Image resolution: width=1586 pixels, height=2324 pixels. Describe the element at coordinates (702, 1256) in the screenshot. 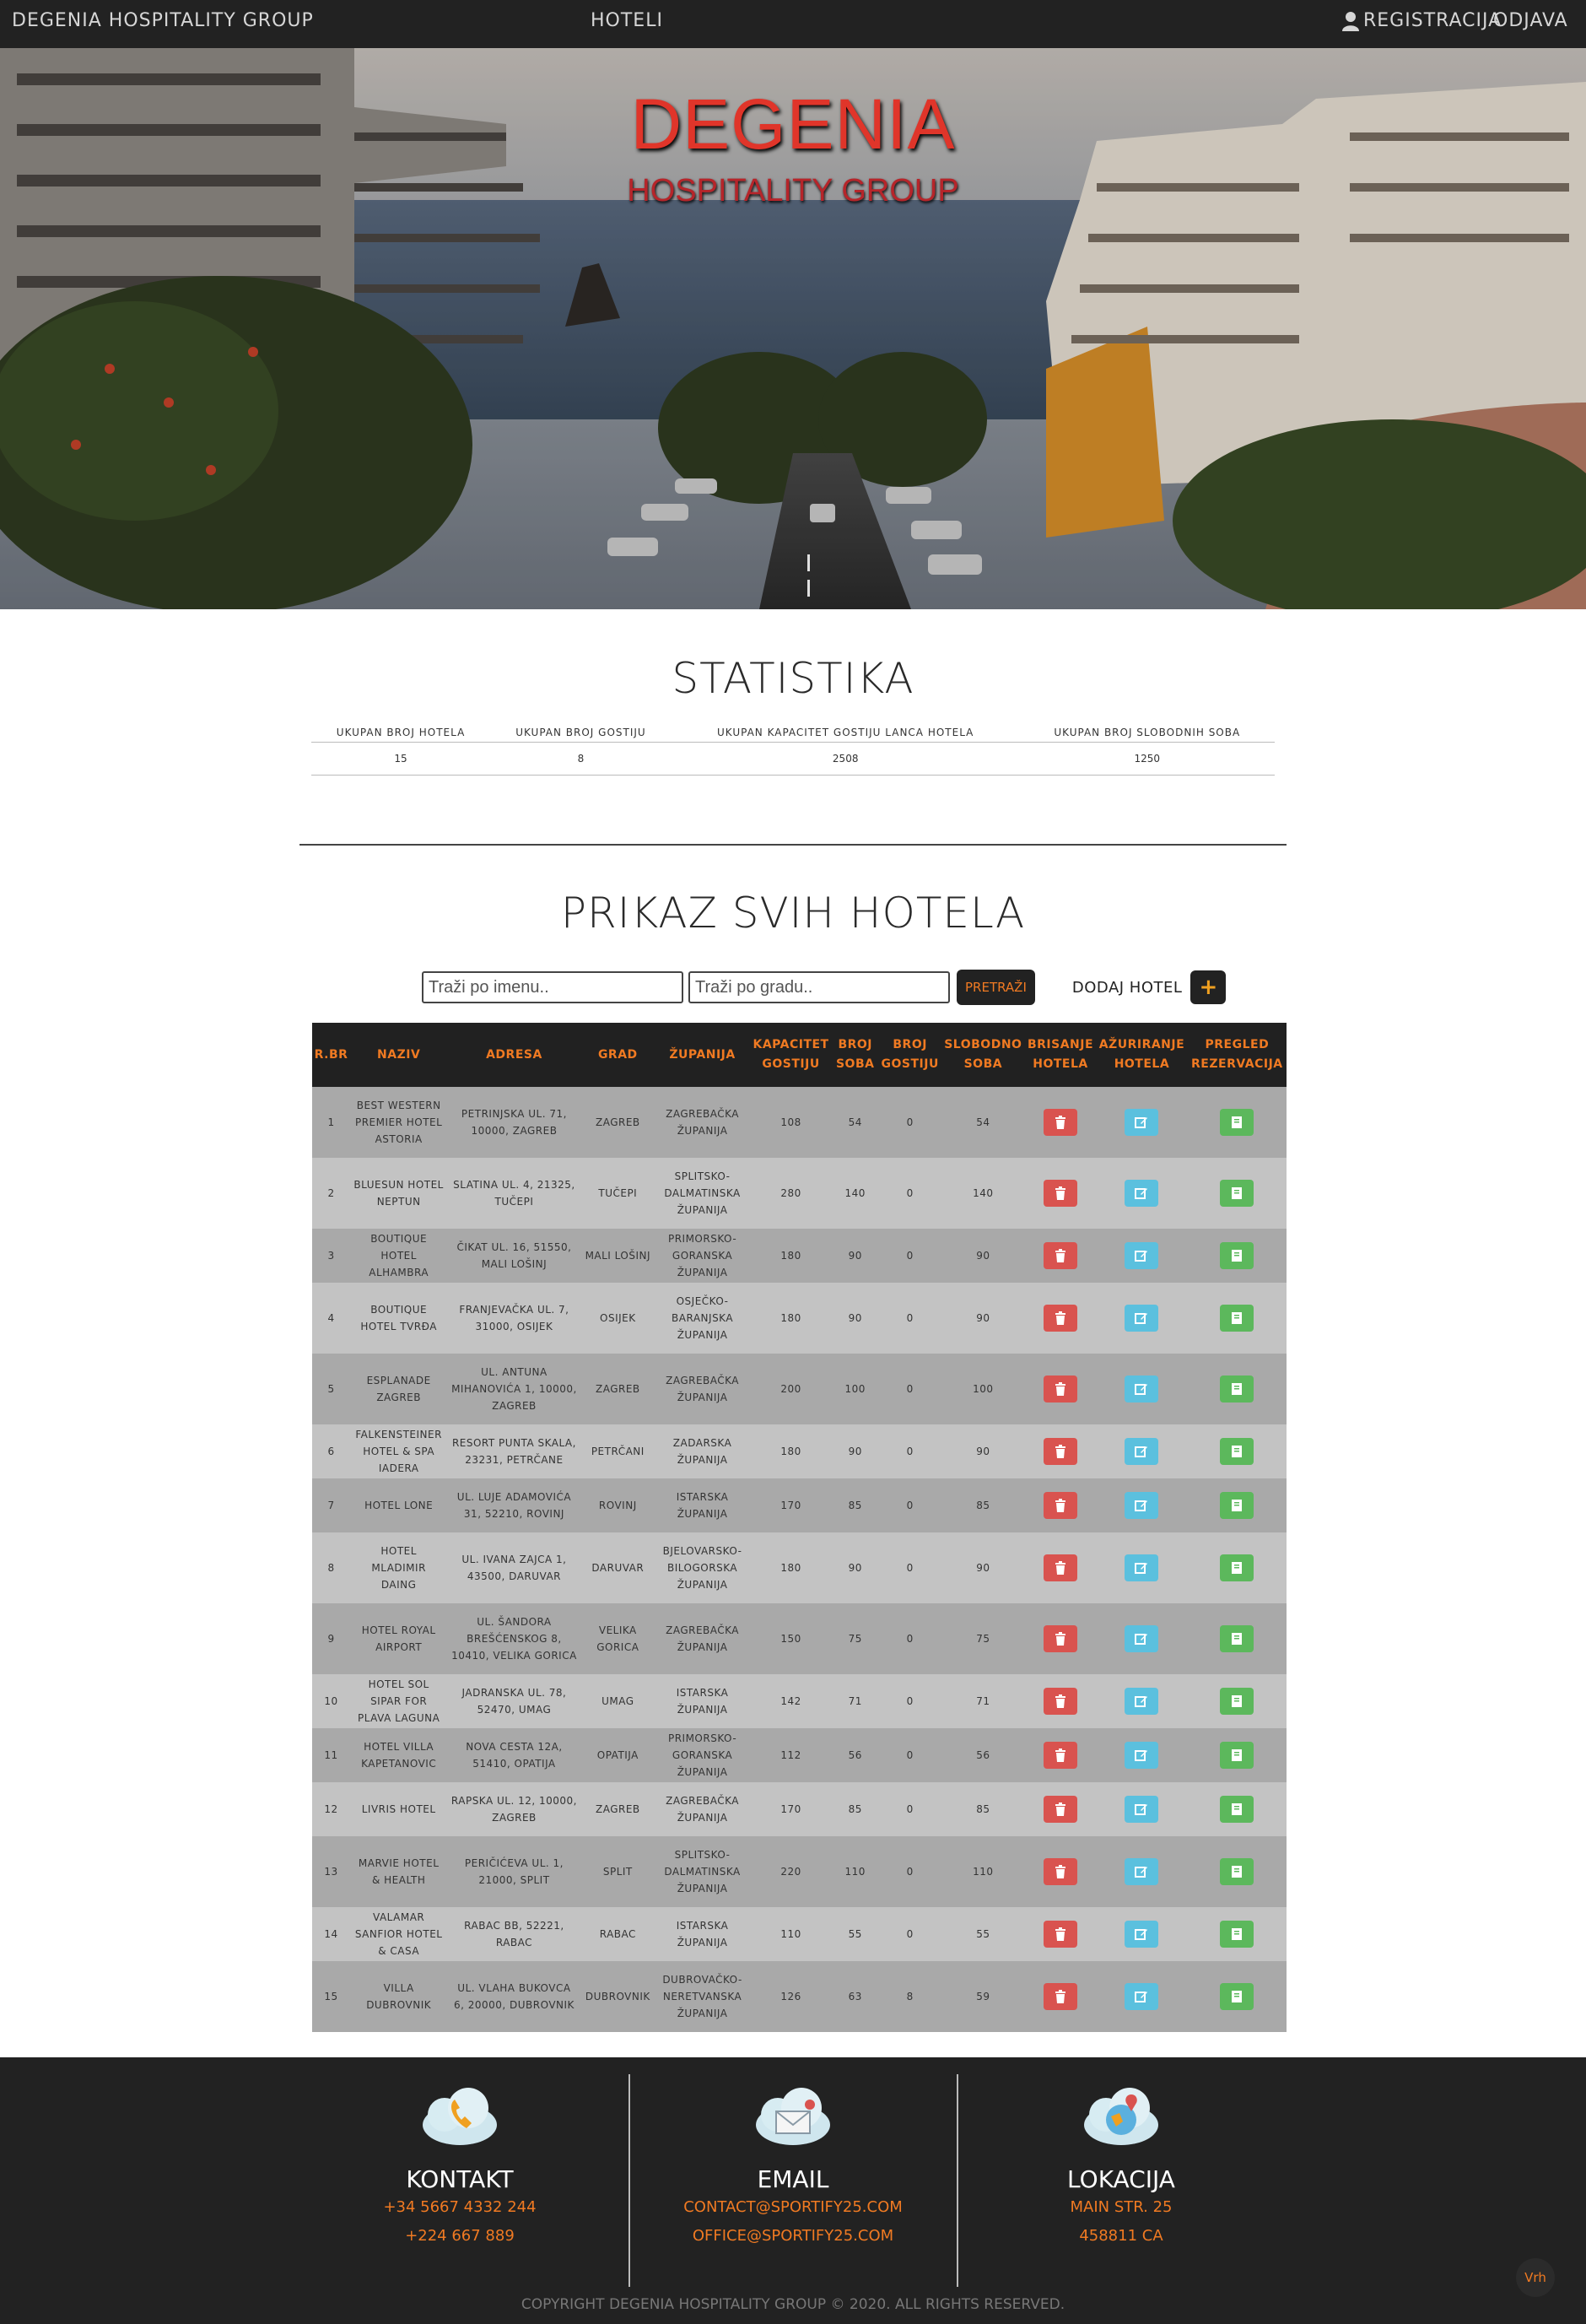

I see `cell-hotel-county: Primorsko-goranska županija` at that location.